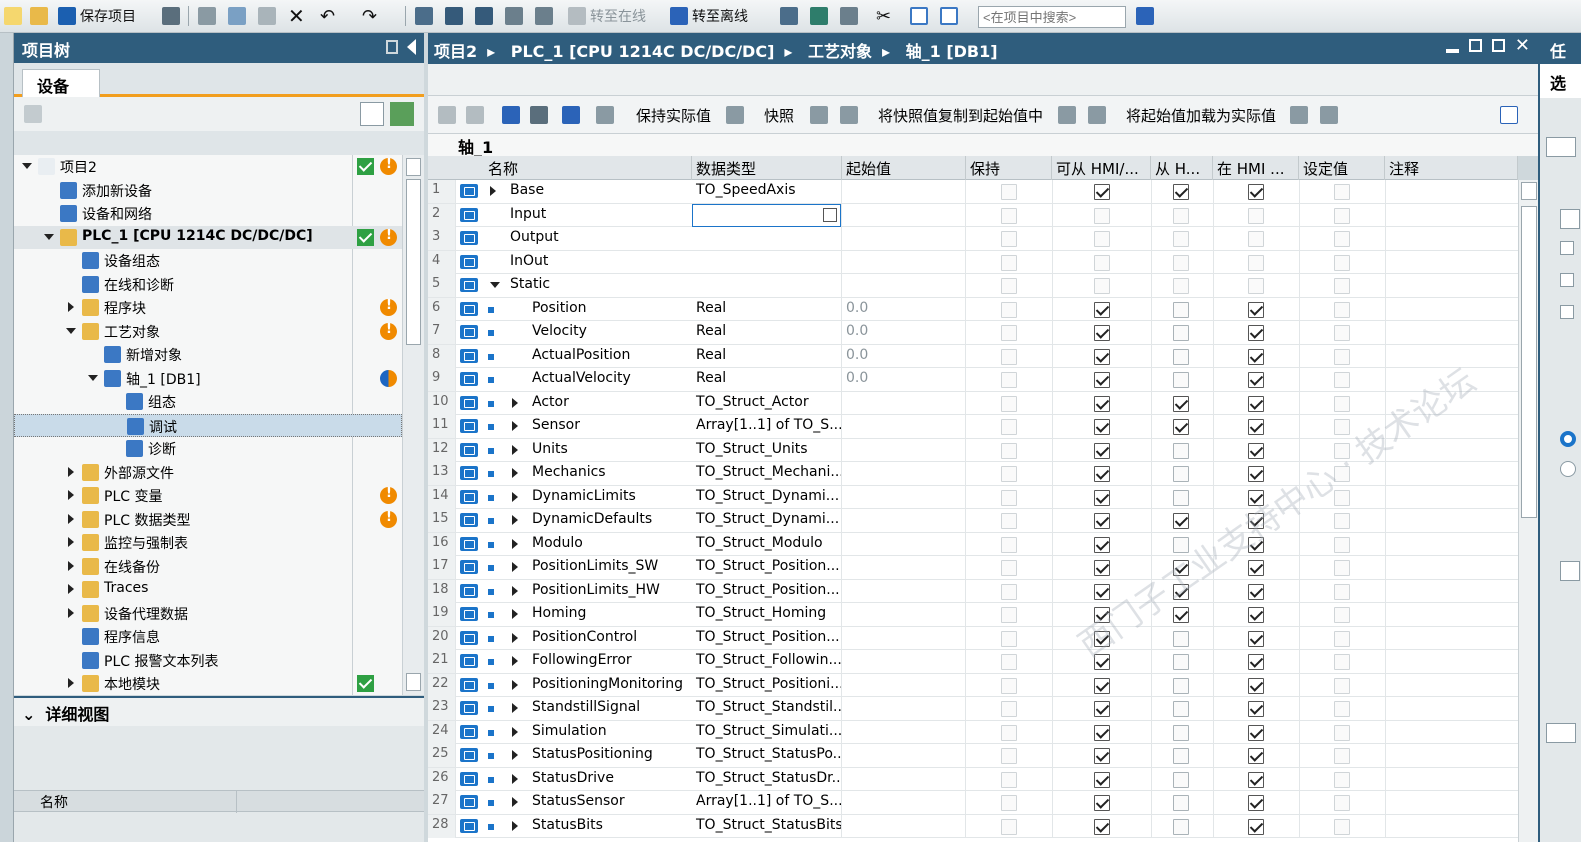  What do you see at coordinates (1475, 45) in the screenshot?
I see `restore-icon` at bounding box center [1475, 45].